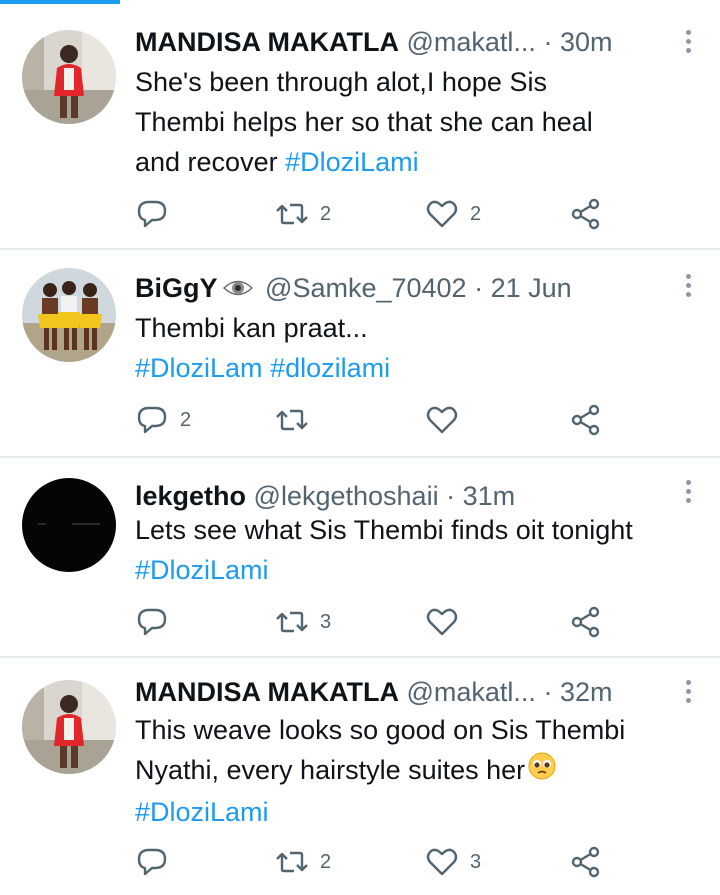  I want to click on tweet-text-line: She's been through alot,I hope Sis, so click(418, 82).